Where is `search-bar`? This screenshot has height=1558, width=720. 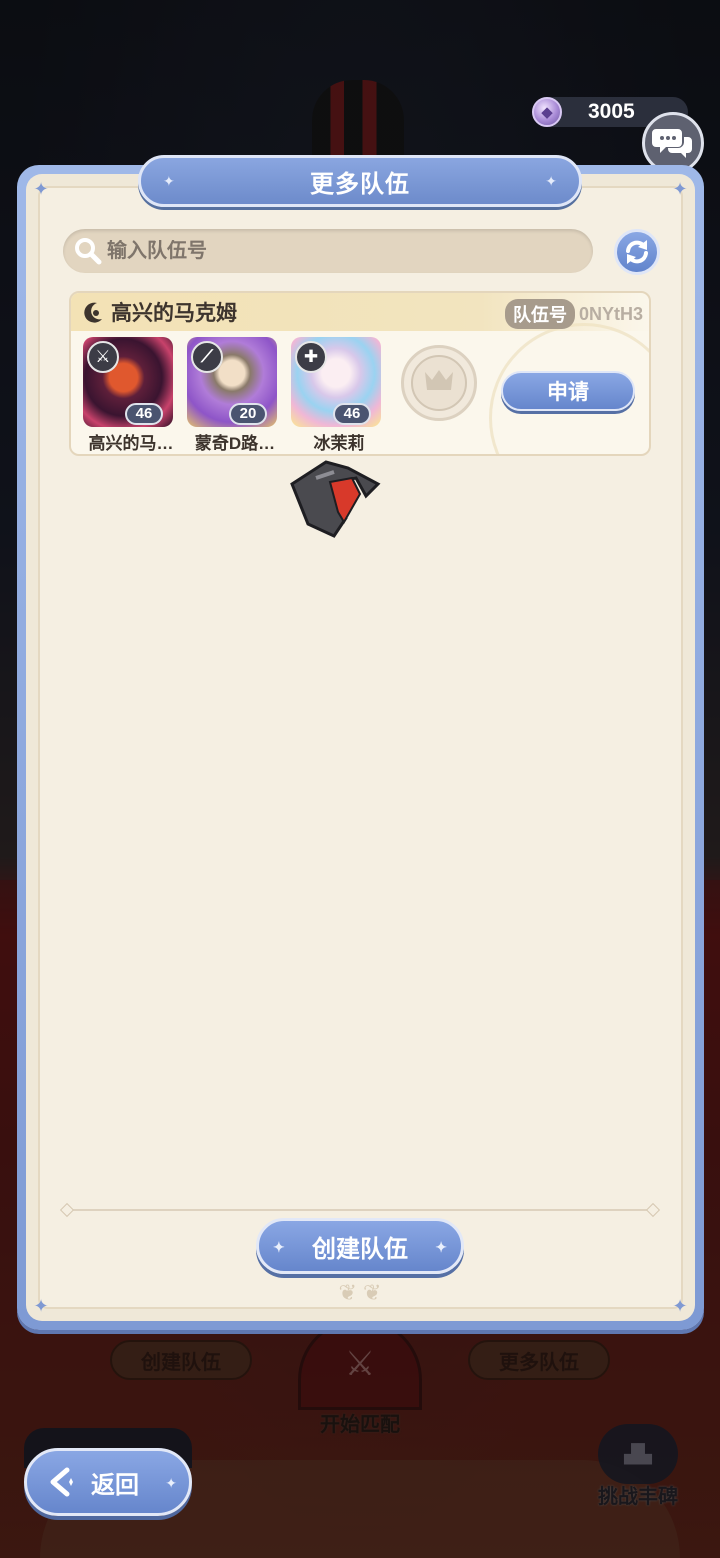
search-bar is located at coordinates (328, 251).